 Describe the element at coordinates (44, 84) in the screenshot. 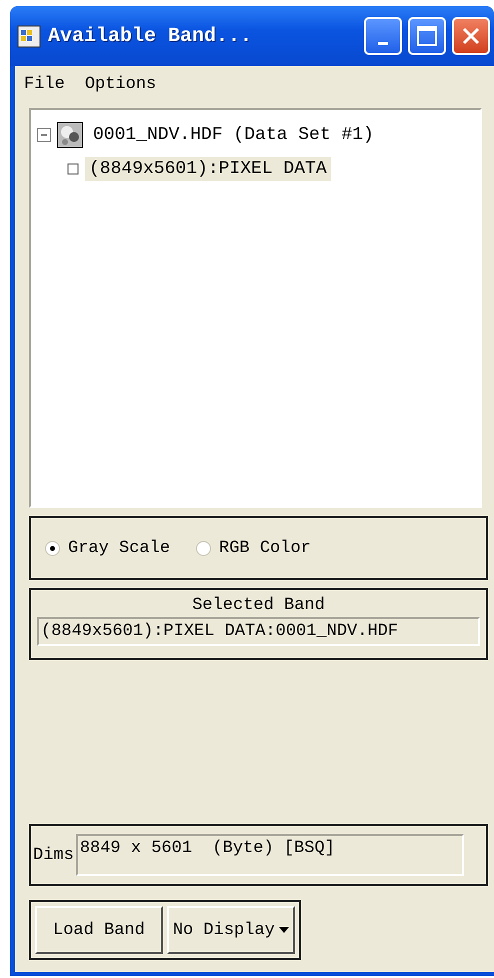

I see `menu-item: File` at that location.